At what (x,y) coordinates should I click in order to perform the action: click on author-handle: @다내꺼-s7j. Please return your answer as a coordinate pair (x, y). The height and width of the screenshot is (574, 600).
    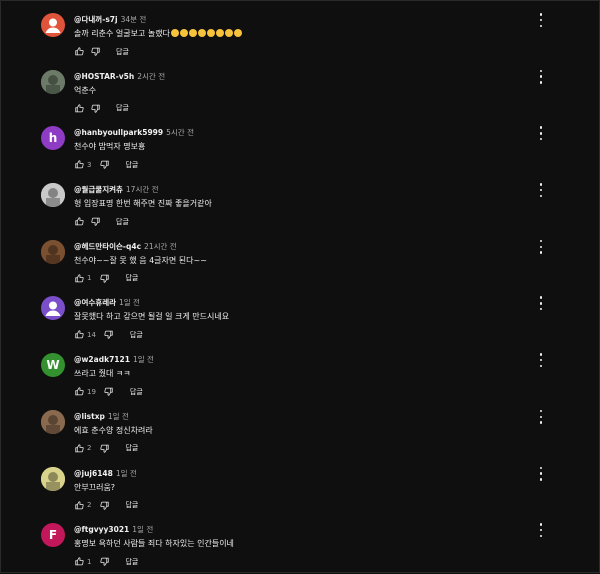
    Looking at the image, I should click on (96, 19).